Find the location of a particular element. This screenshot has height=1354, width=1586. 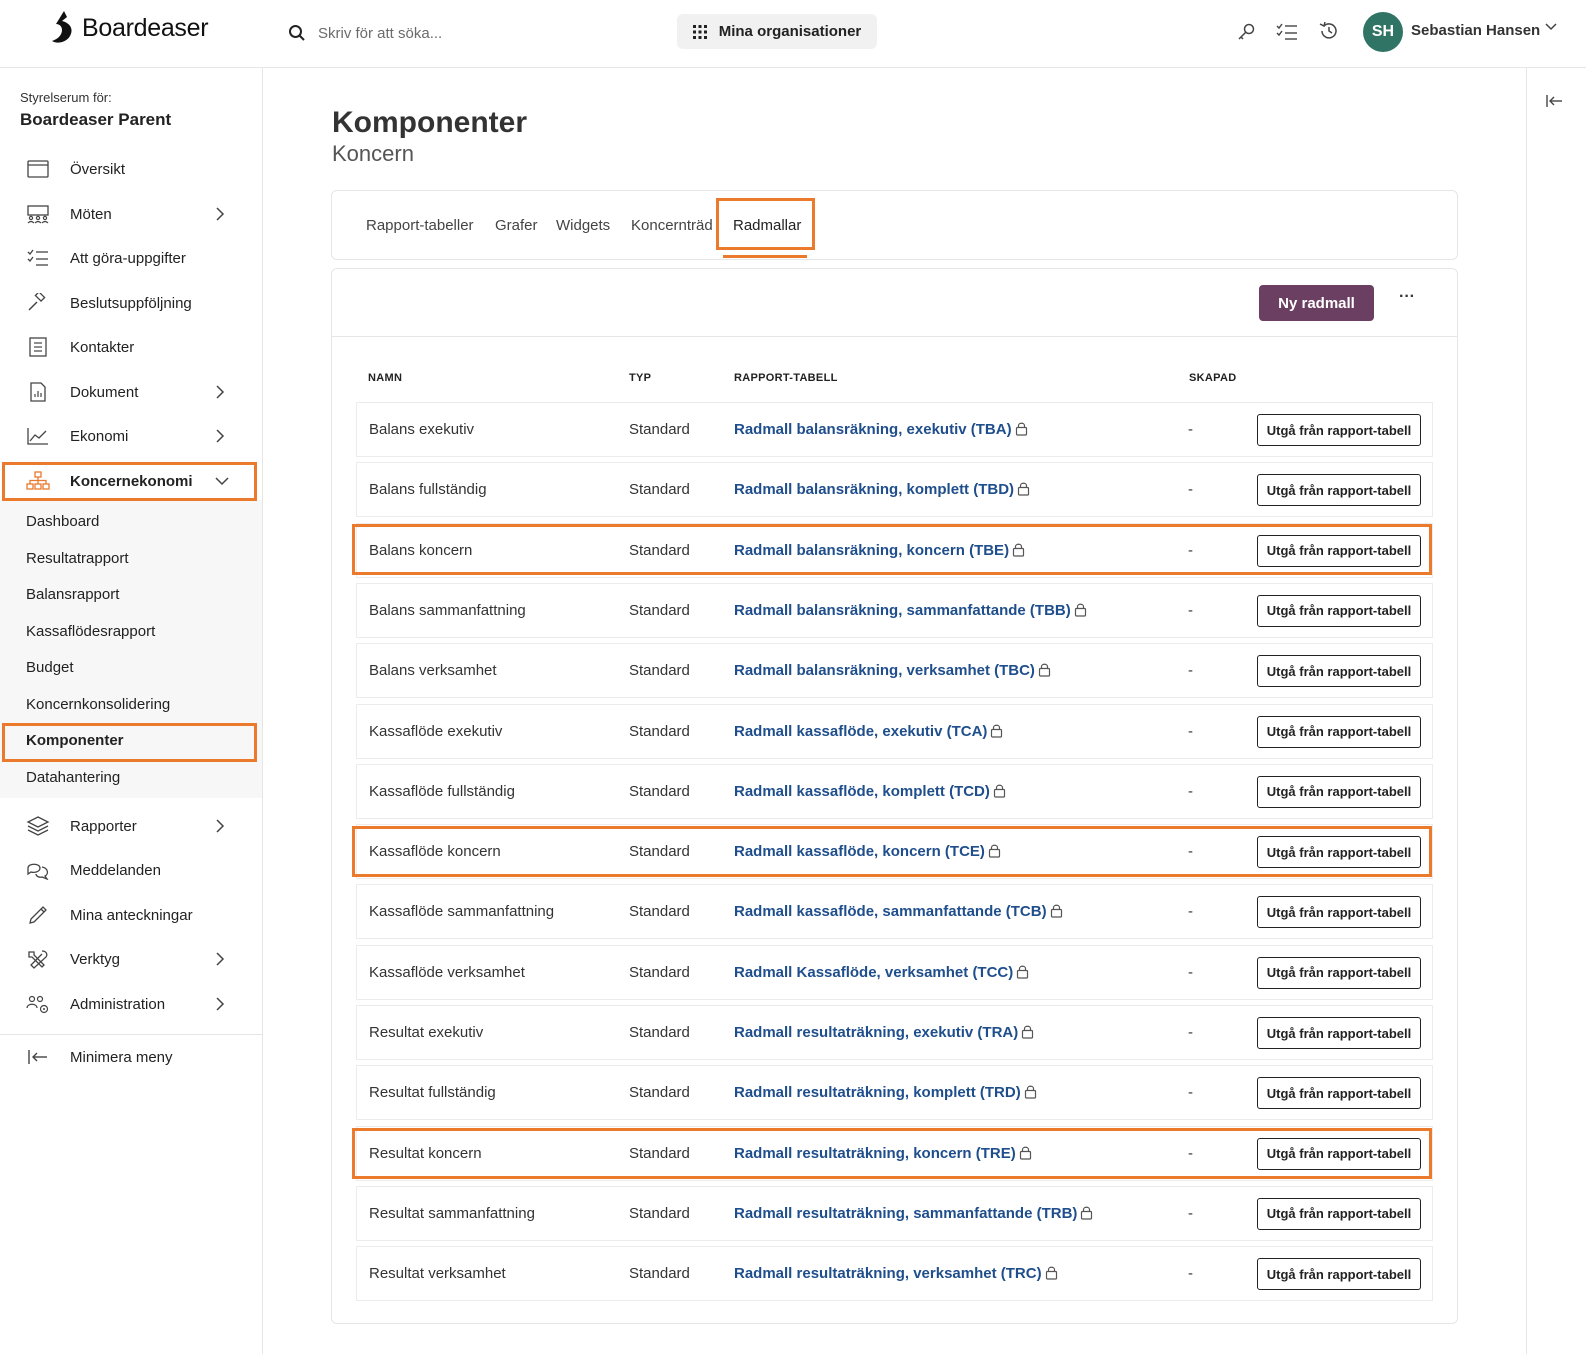

search-bar is located at coordinates (468, 33).